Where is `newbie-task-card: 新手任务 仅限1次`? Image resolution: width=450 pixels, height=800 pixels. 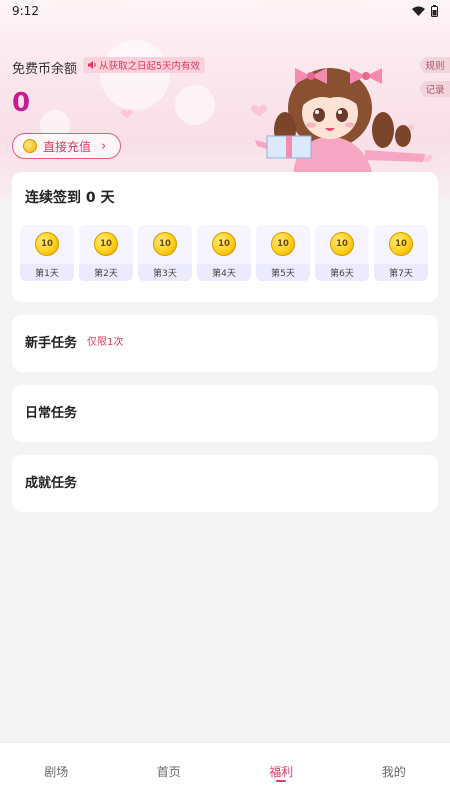 newbie-task-card: 新手任务 仅限1次 is located at coordinates (225, 343).